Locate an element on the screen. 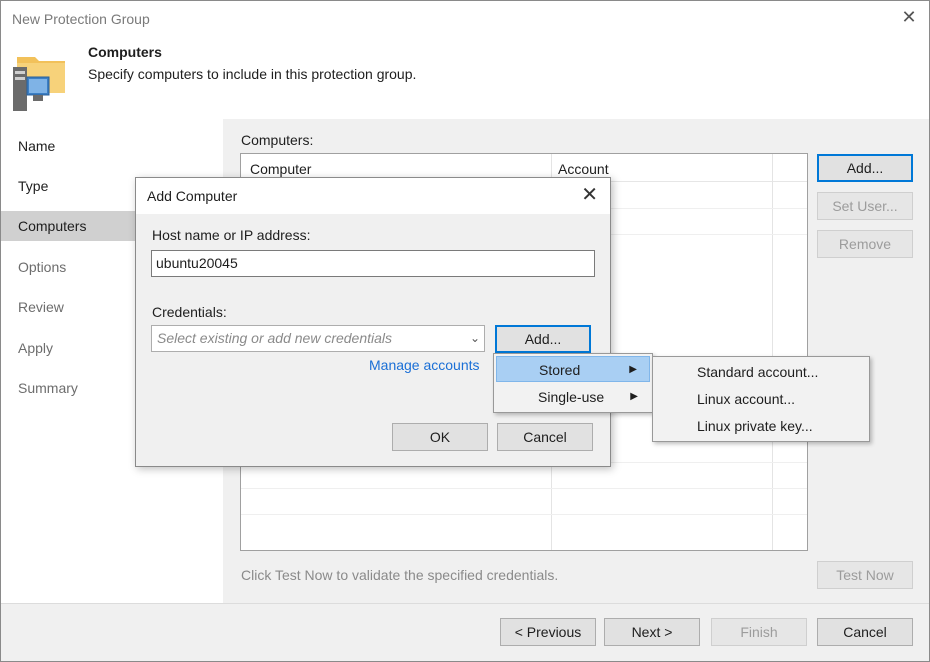  credentials-placeholder: Select existing or add new credentials is located at coordinates (275, 338).